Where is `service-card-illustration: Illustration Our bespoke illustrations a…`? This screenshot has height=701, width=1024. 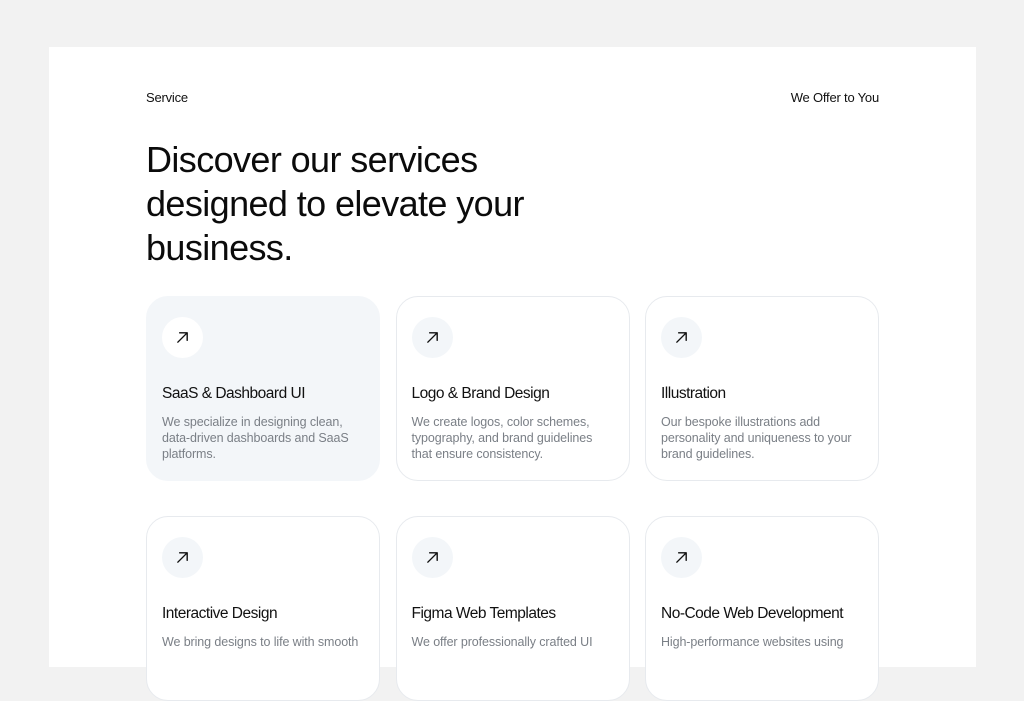
service-card-illustration: Illustration Our bespoke illustrations a… is located at coordinates (762, 388).